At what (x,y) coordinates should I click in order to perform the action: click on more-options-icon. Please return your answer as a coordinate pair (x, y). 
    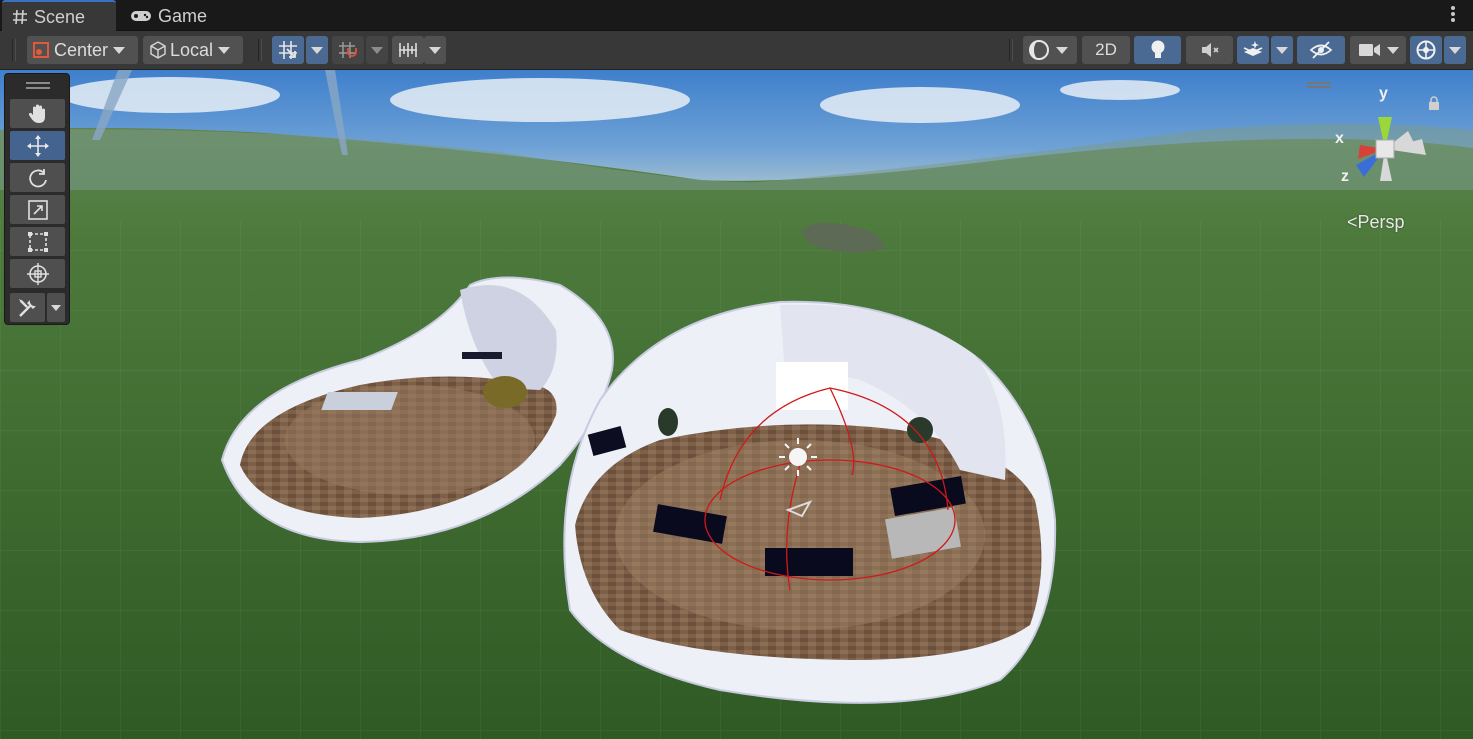
    Looking at the image, I should click on (1453, 15).